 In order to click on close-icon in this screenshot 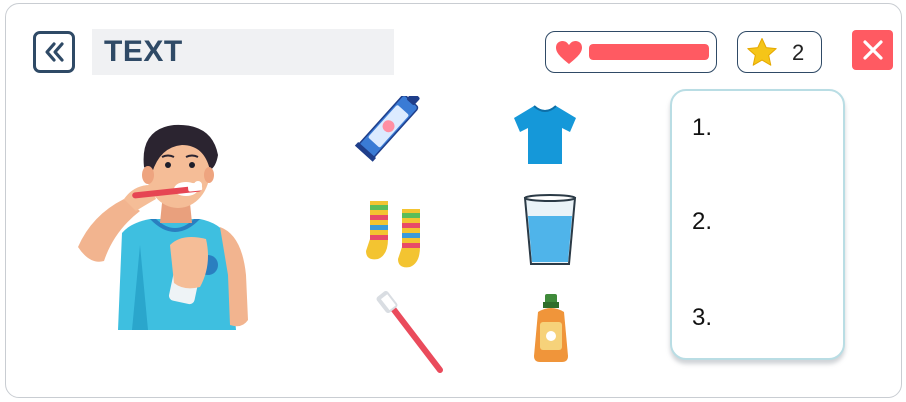, I will do `click(872, 50)`.